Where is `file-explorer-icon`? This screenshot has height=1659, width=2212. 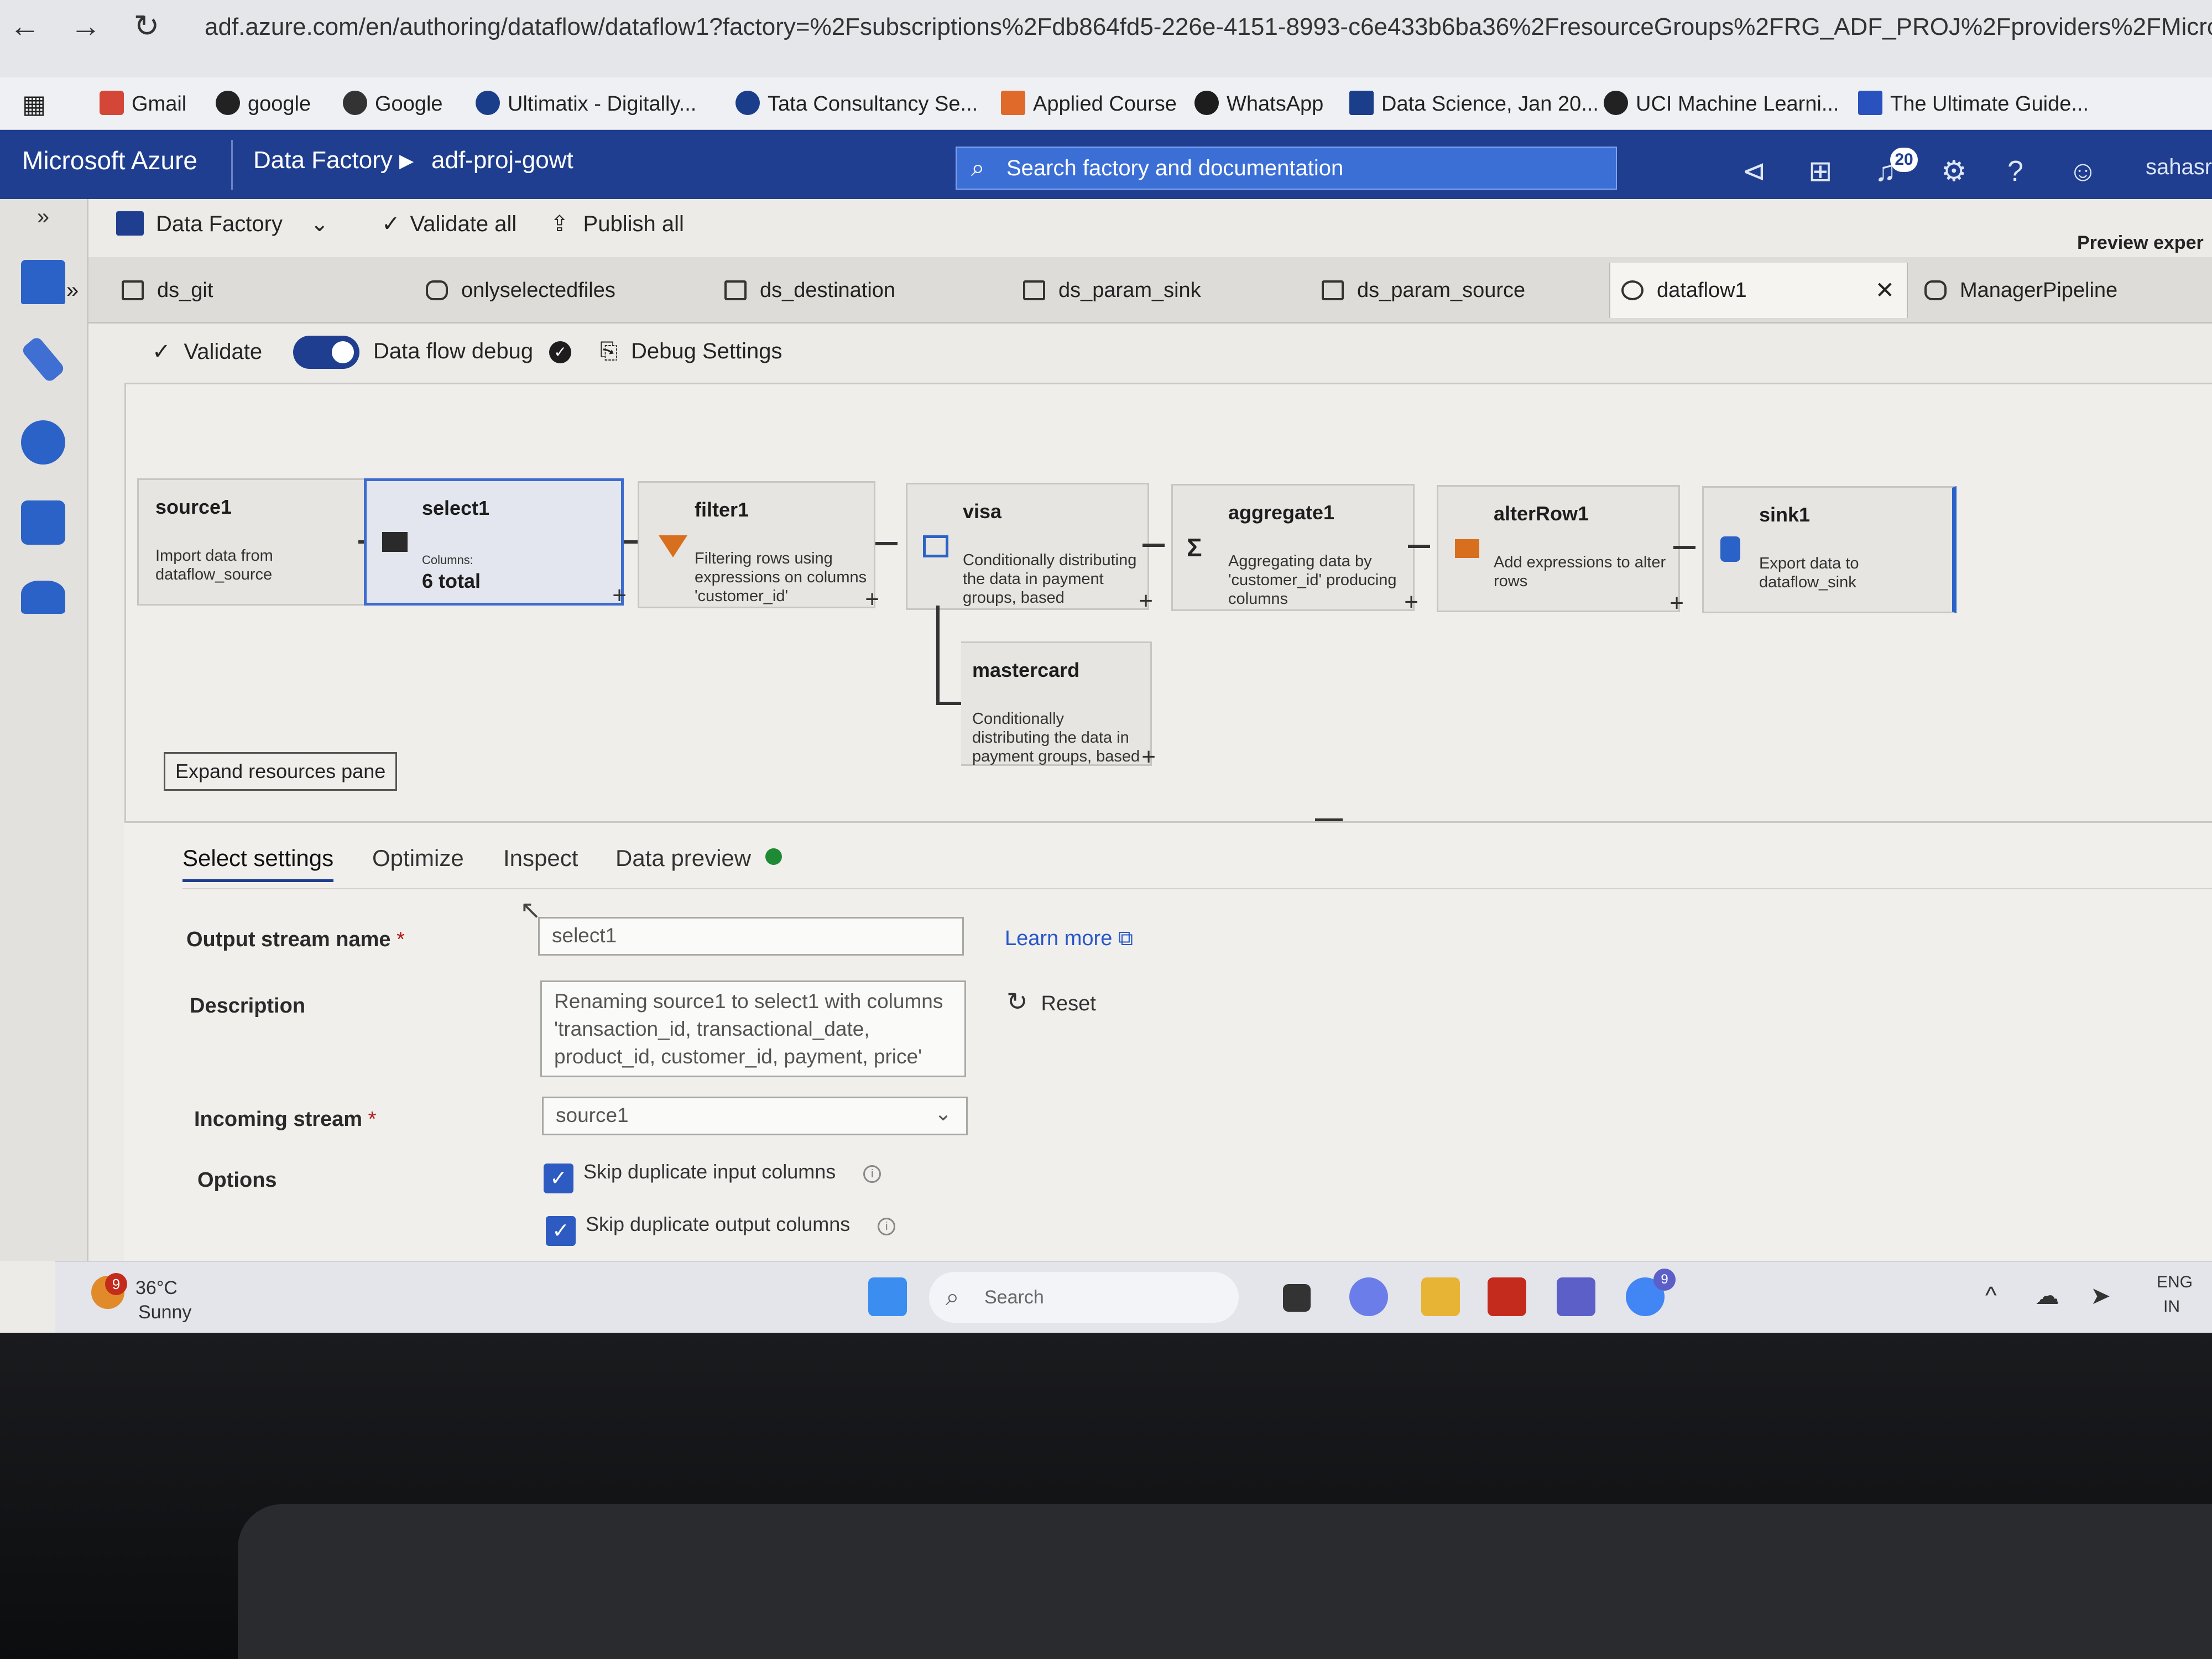 file-explorer-icon is located at coordinates (1441, 1297).